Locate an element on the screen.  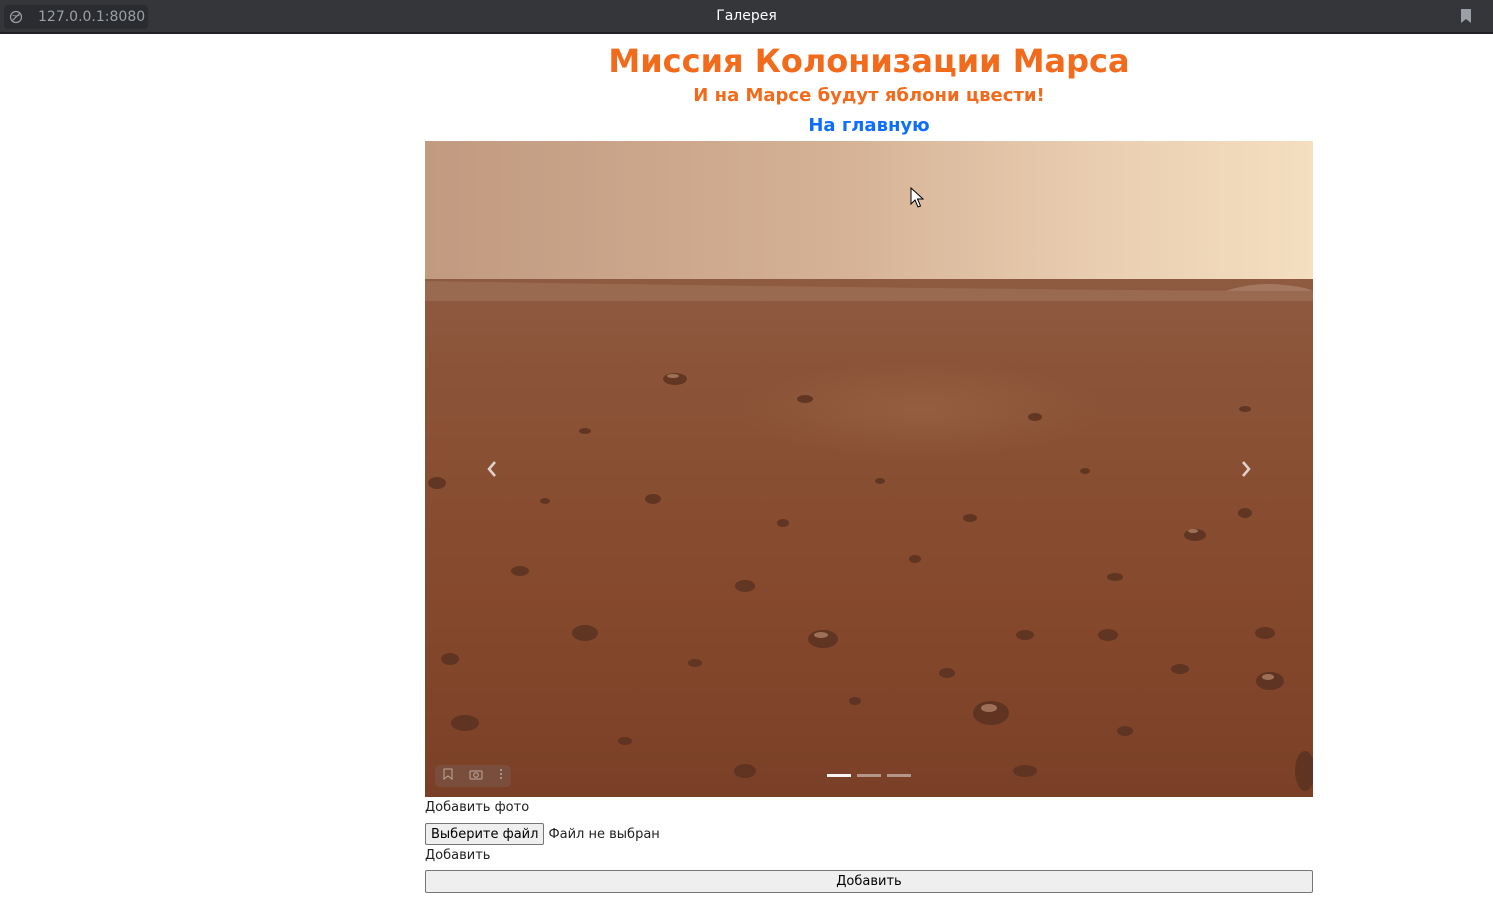
browser-toolbar: 127.0.0.1:8080 Галерея is located at coordinates (746, 17).